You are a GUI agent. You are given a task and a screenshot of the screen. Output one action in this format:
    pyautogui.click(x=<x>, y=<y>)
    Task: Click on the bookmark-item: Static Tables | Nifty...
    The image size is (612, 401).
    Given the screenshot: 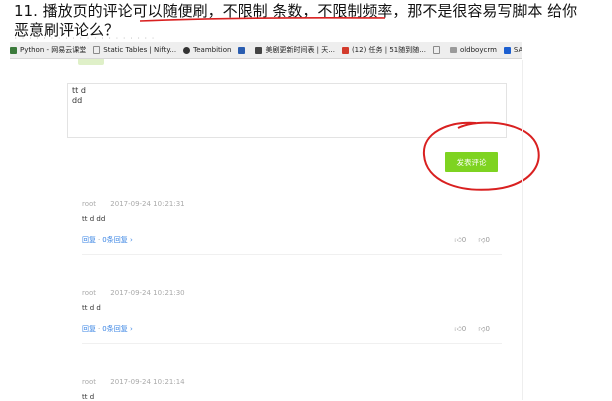 What is the action you would take?
    pyautogui.click(x=134, y=50)
    